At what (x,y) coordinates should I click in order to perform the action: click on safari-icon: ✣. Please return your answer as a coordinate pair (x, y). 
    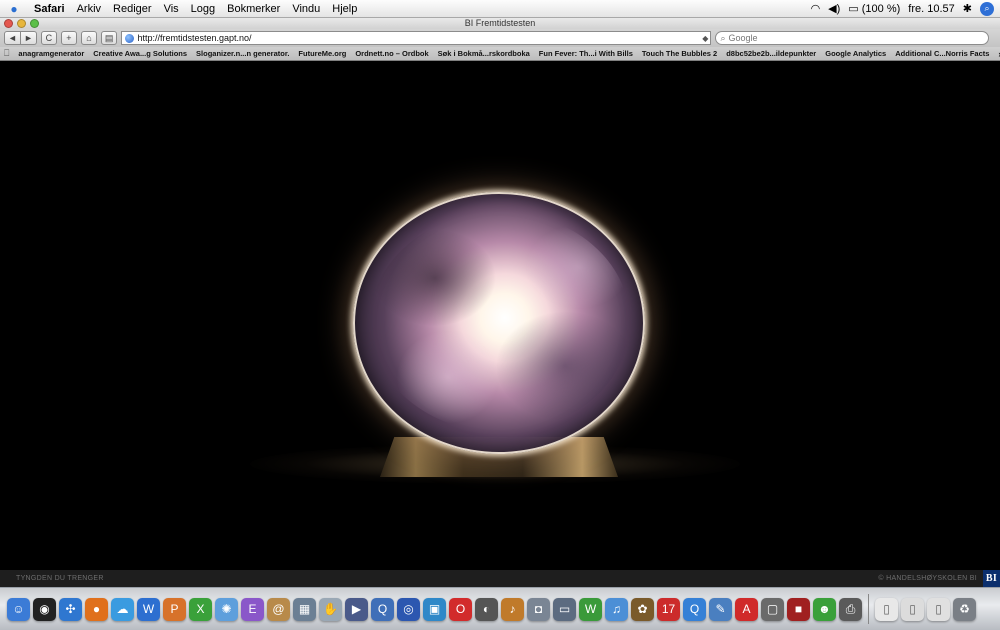
    Looking at the image, I should click on (70, 609).